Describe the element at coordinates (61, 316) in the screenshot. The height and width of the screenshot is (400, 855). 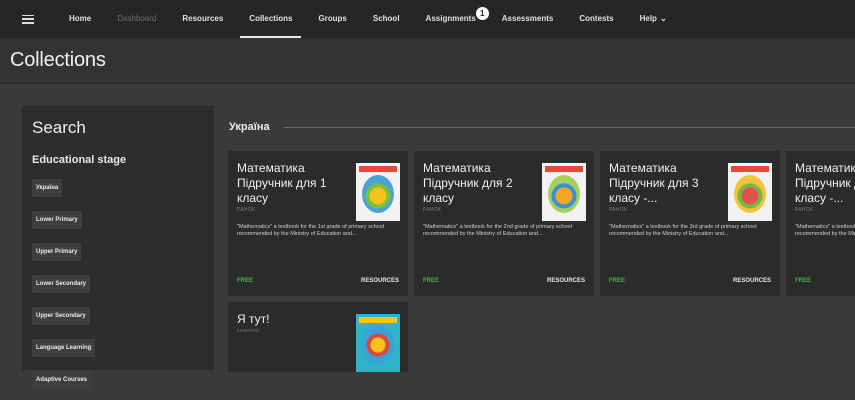
I see `filter-upper-secondary: Upper Secondary` at that location.